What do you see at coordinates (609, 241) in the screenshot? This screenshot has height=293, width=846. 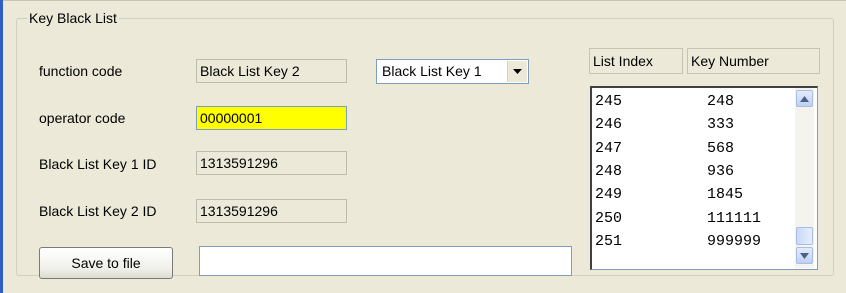 I see `list-index-cell: 251` at bounding box center [609, 241].